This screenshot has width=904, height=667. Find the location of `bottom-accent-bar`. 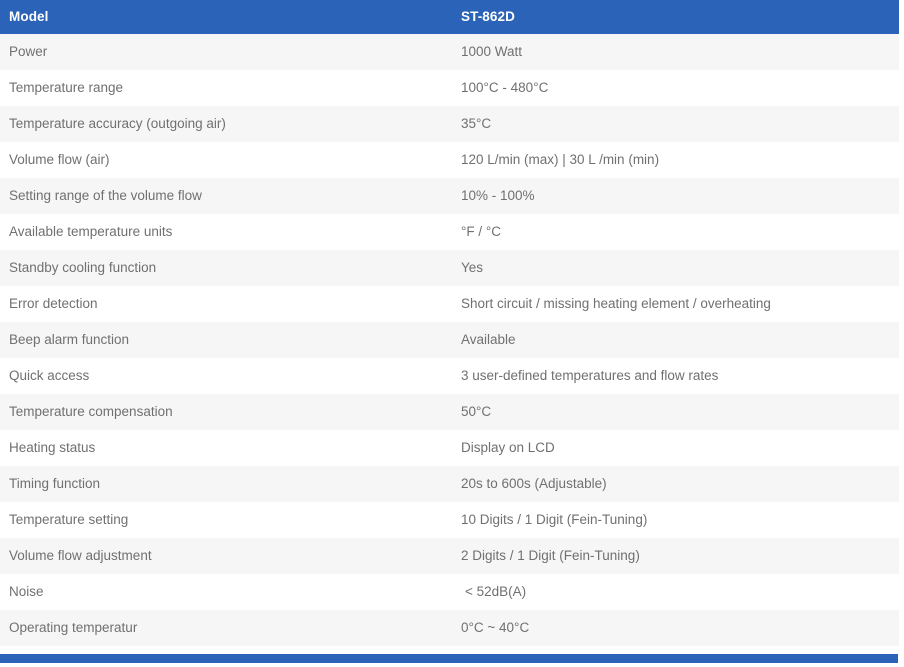

bottom-accent-bar is located at coordinates (449, 658).